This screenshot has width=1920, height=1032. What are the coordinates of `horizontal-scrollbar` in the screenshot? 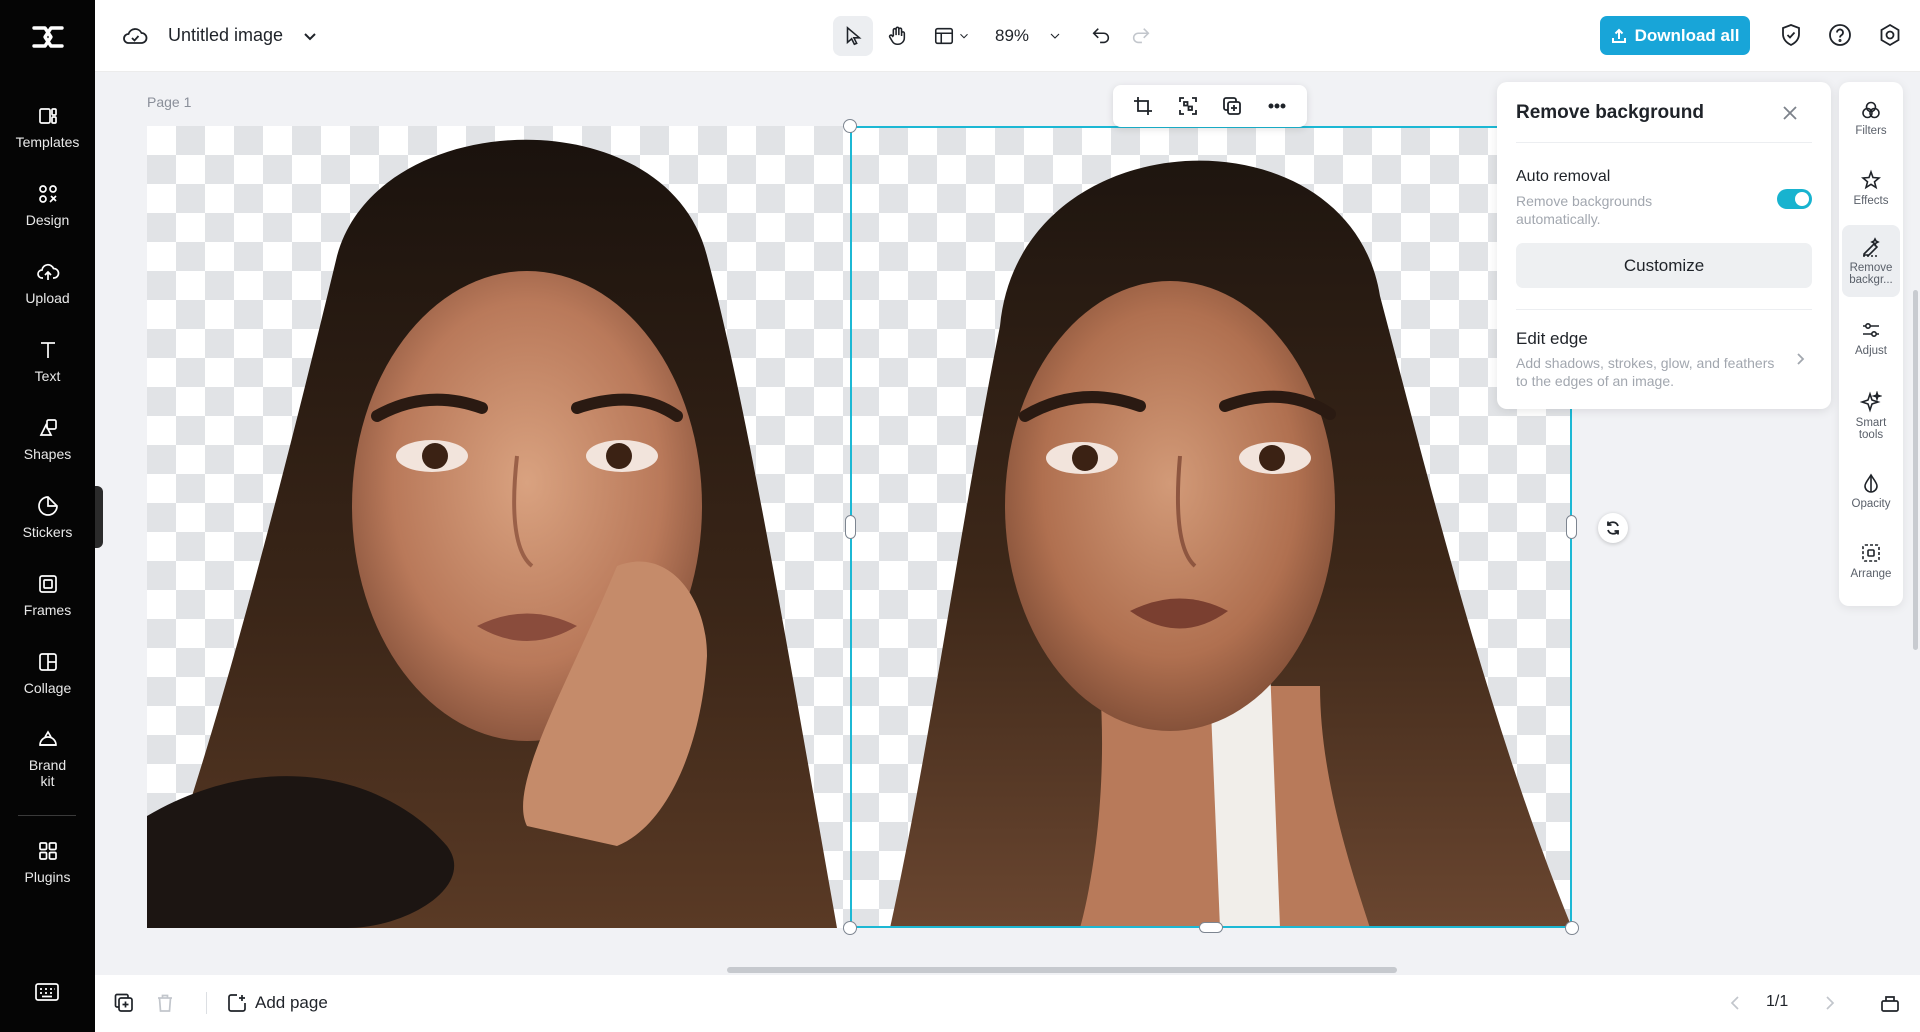 It's located at (1062, 970).